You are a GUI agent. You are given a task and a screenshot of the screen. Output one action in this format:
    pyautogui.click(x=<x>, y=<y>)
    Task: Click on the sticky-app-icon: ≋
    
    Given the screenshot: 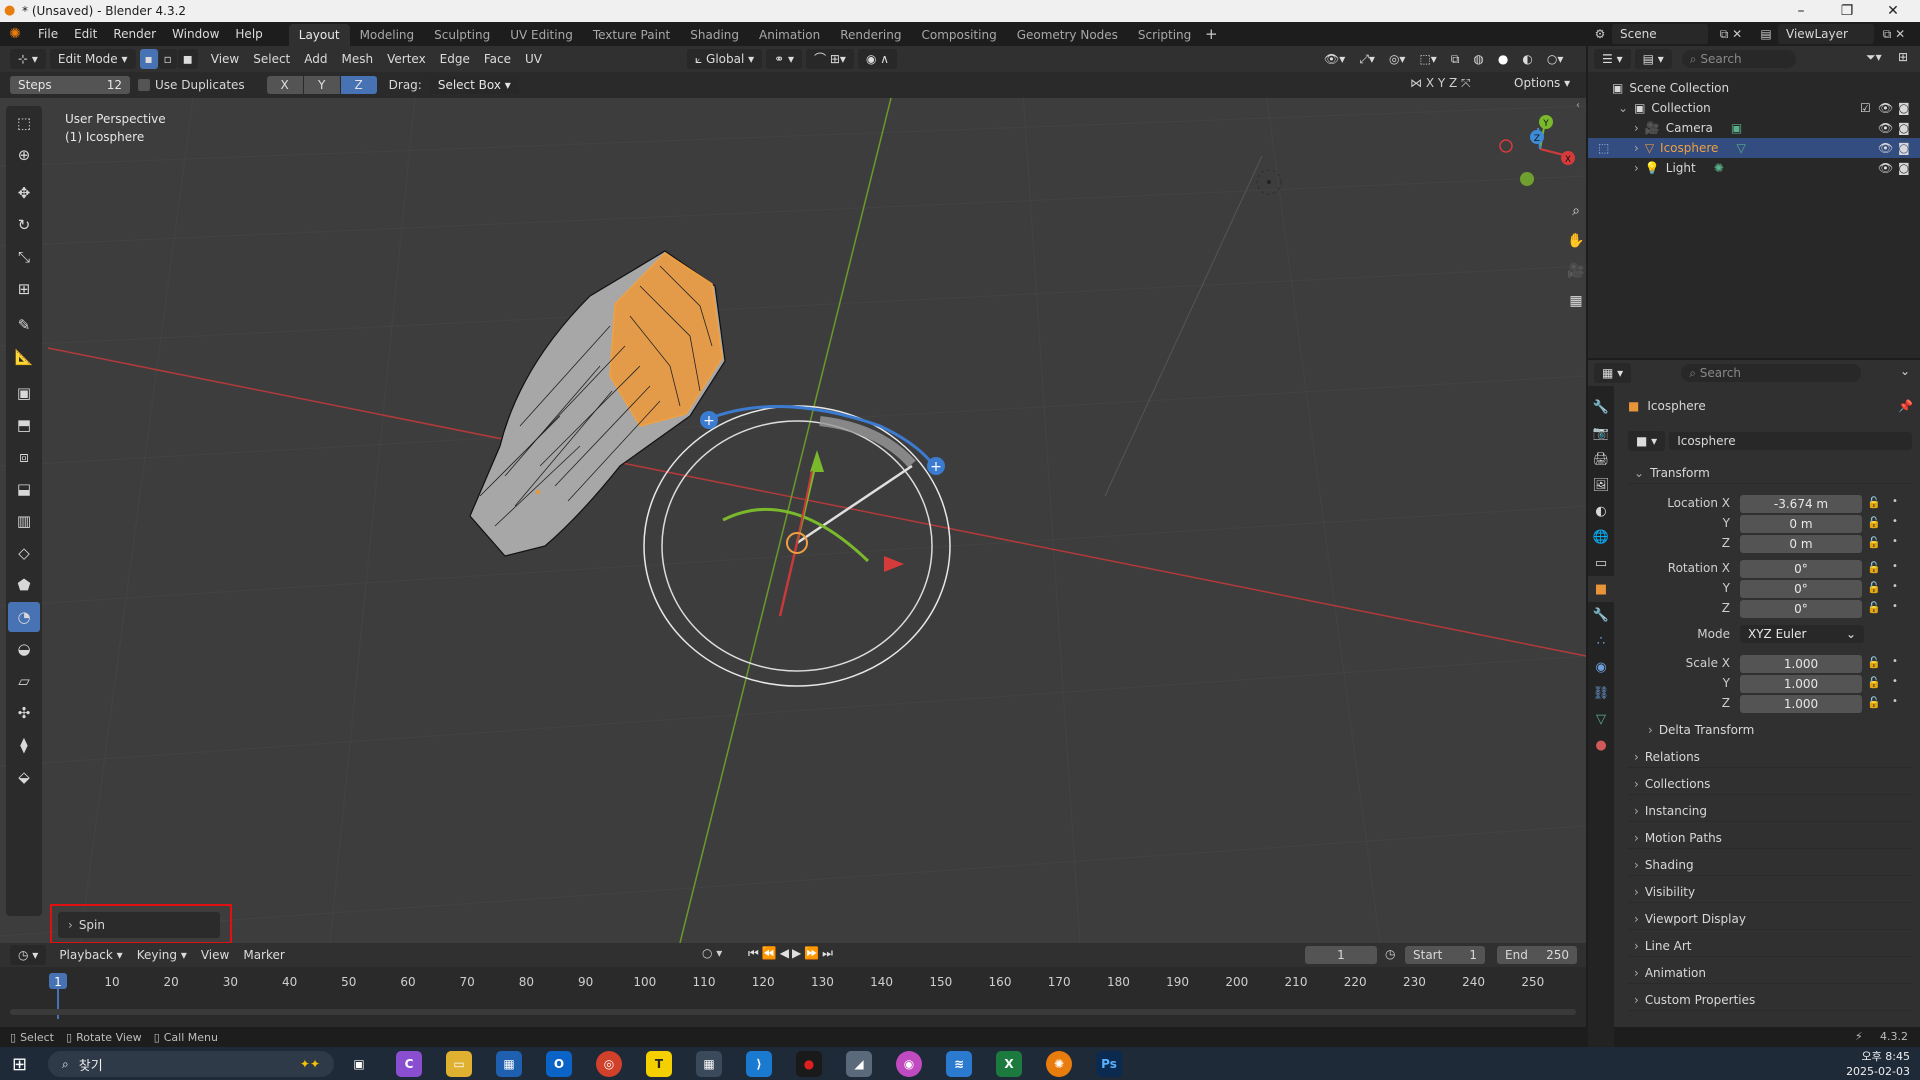 What is the action you would take?
    pyautogui.click(x=959, y=1064)
    